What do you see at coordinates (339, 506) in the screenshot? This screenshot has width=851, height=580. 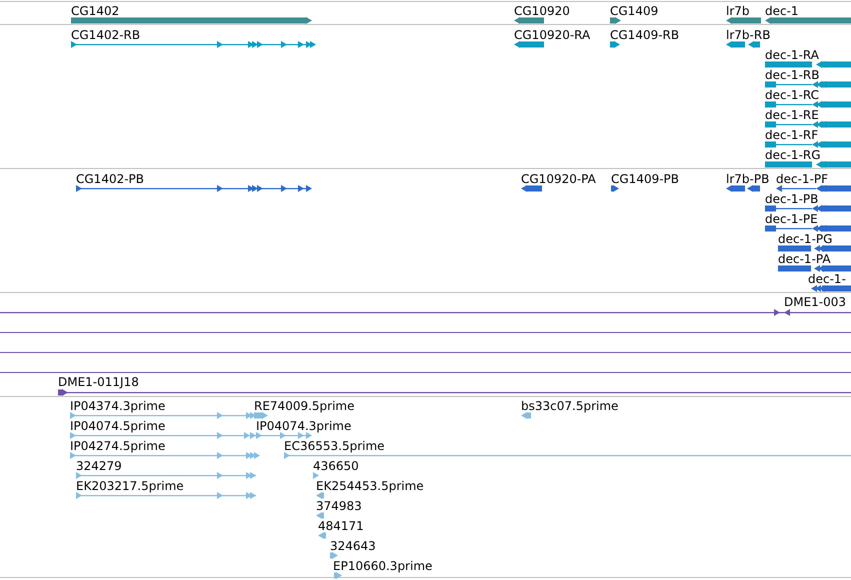 I see `est-label: 374983` at bounding box center [339, 506].